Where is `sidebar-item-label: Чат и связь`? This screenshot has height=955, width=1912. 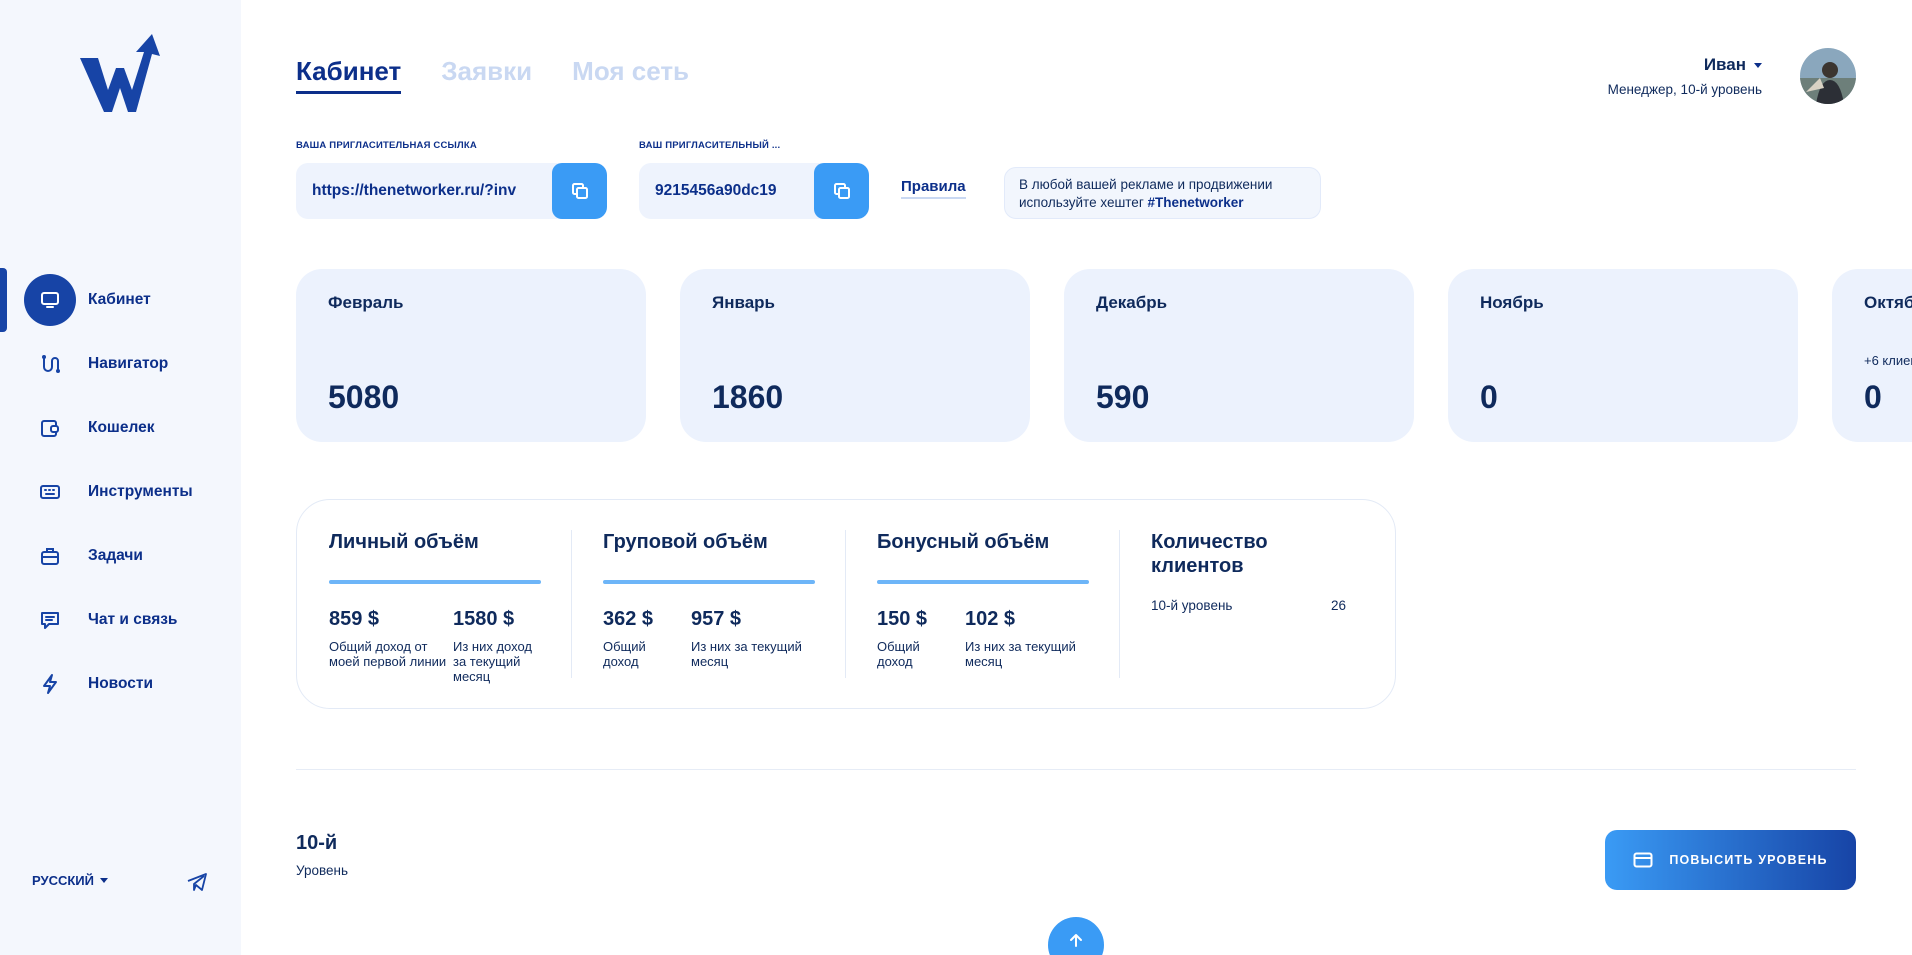 sidebar-item-label: Чат и связь is located at coordinates (133, 619).